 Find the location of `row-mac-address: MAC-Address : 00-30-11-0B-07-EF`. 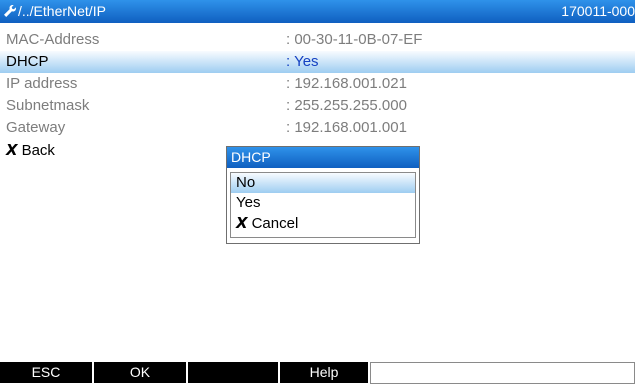

row-mac-address: MAC-Address : 00-30-11-0B-07-EF is located at coordinates (317, 40).